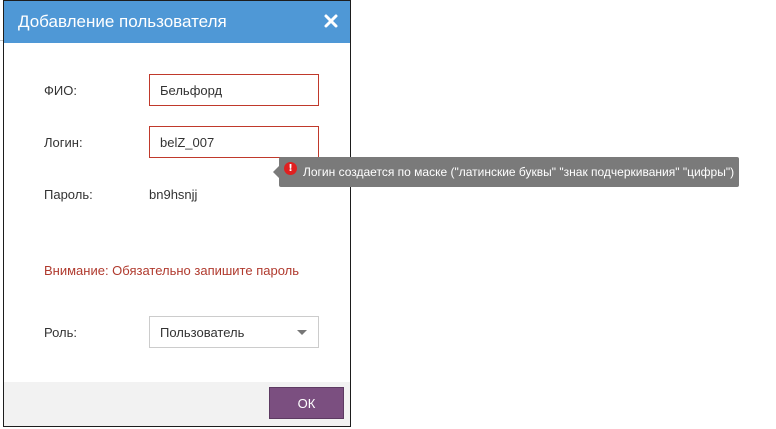 The image size is (776, 429). I want to click on dialog-header: Добавление пользователя, so click(177, 22).